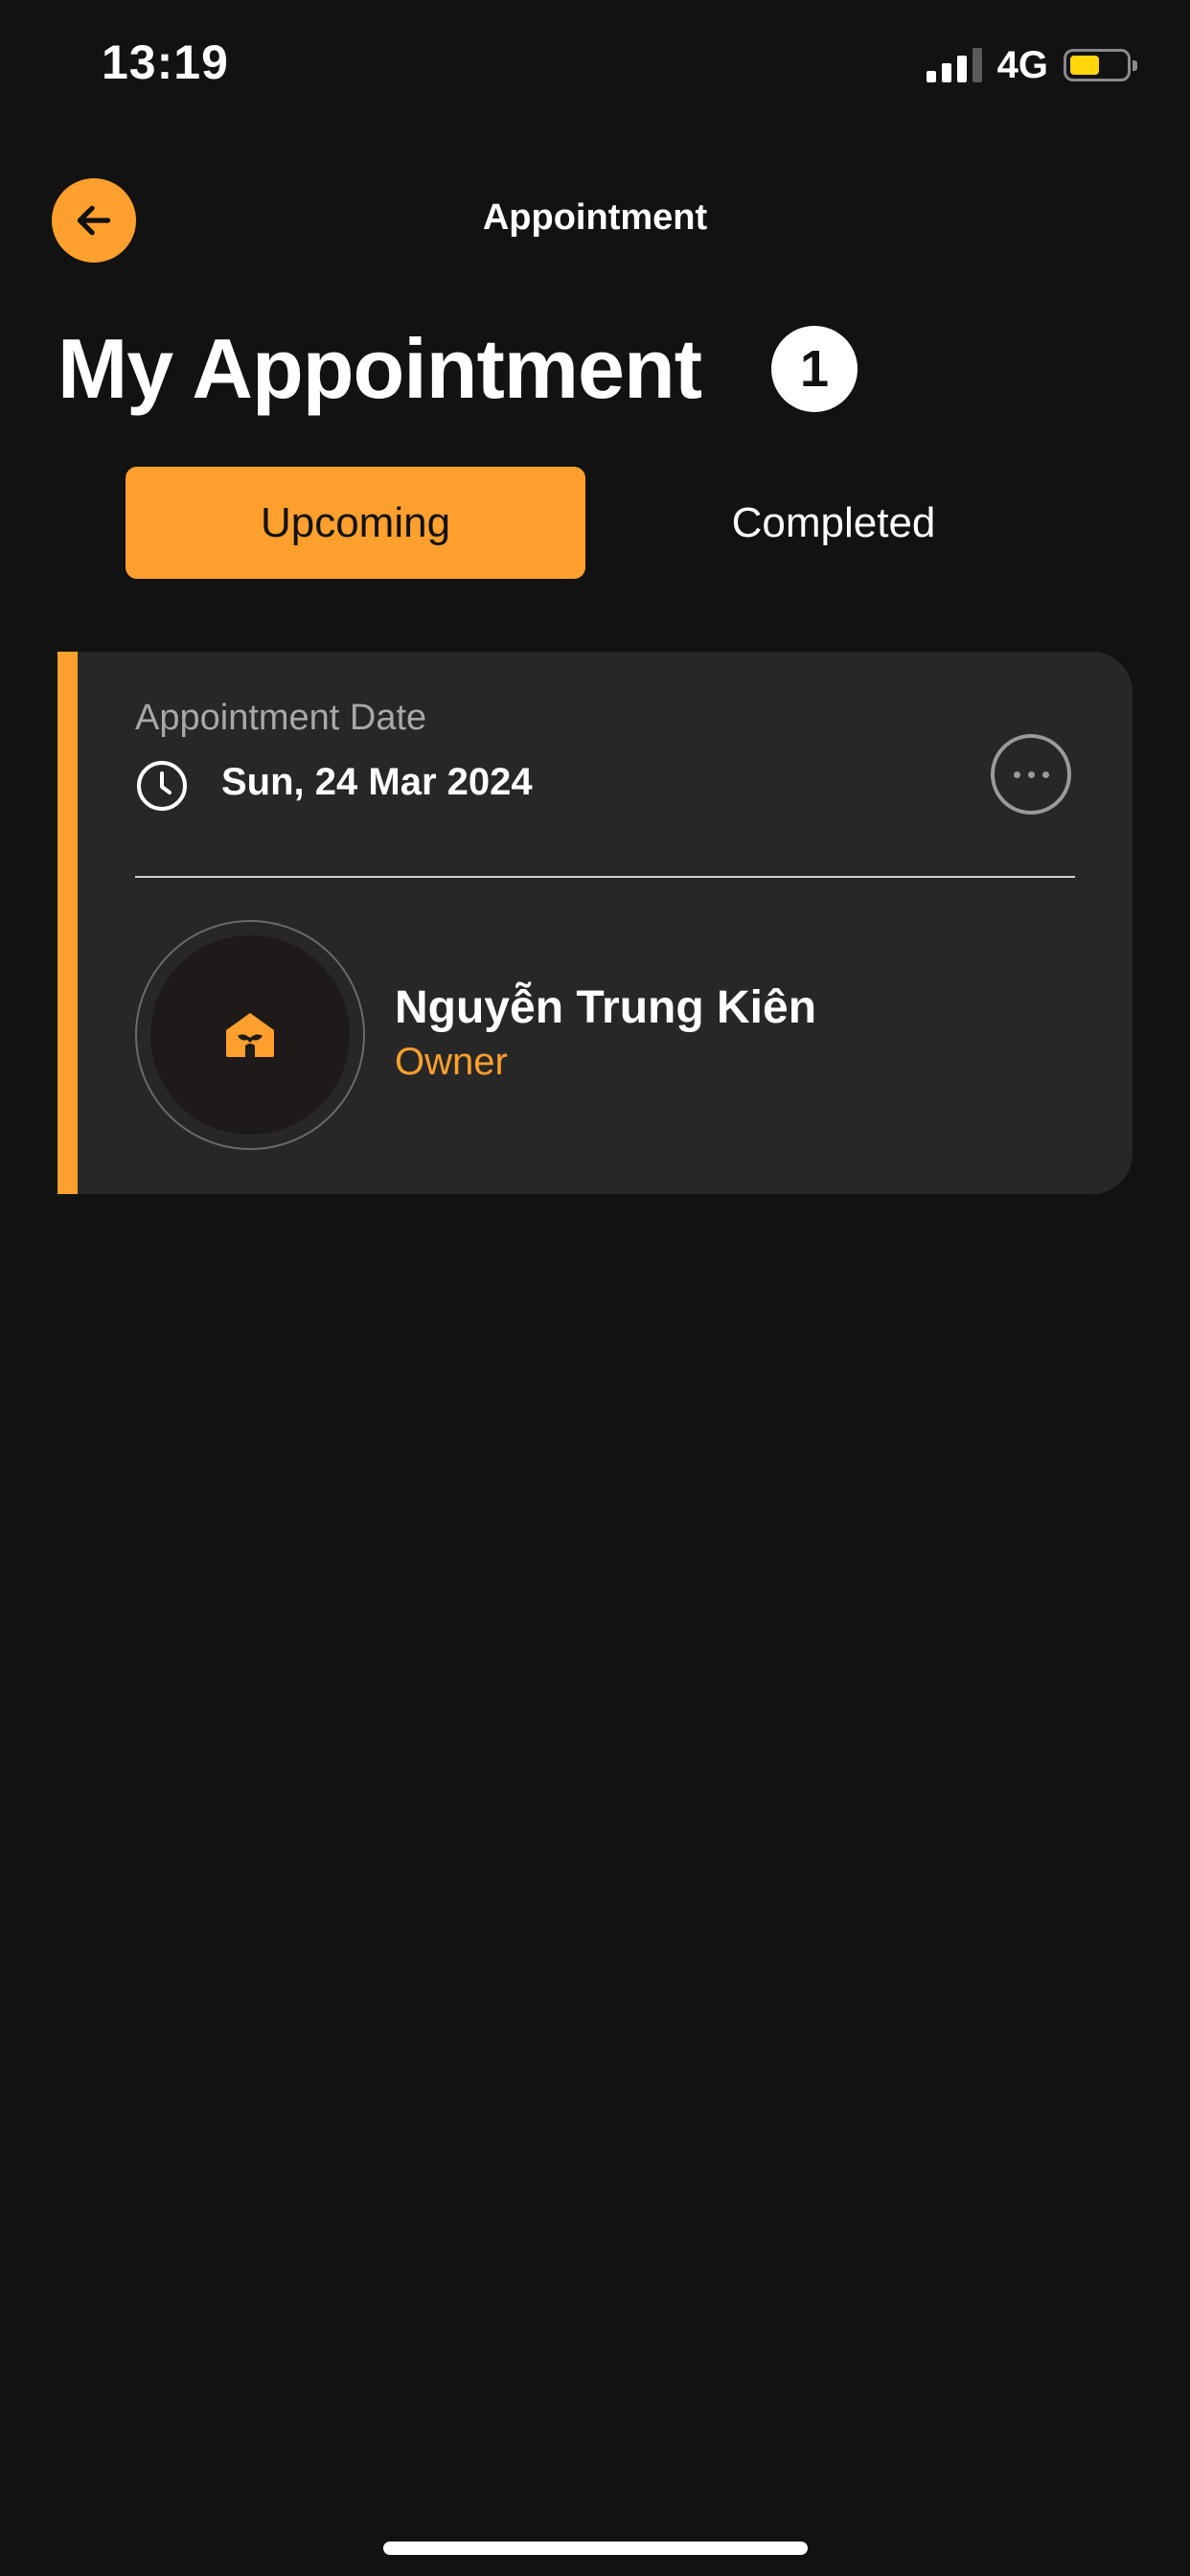 This screenshot has width=1190, height=2576. Describe the element at coordinates (595, 2548) in the screenshot. I see `home-indicator` at that location.